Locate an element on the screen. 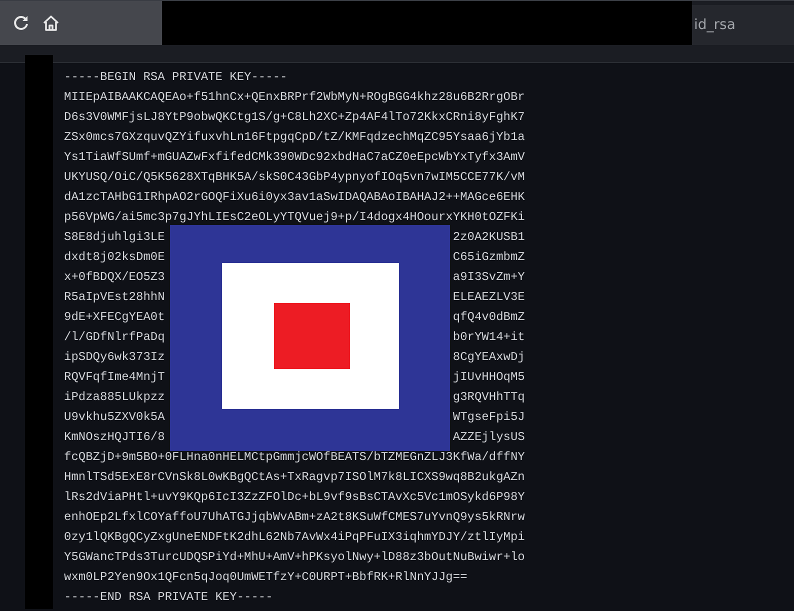  key-line-fragment: R5aIpVEst28hhN is located at coordinates (114, 297).